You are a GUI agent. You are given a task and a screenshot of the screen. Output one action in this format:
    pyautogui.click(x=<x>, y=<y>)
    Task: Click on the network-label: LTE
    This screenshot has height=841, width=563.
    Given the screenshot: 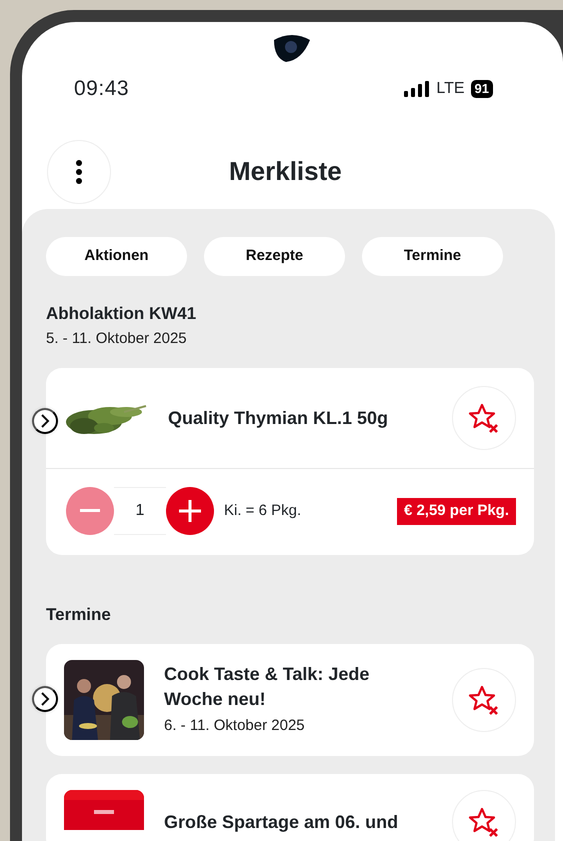 What is the action you would take?
    pyautogui.click(x=450, y=89)
    